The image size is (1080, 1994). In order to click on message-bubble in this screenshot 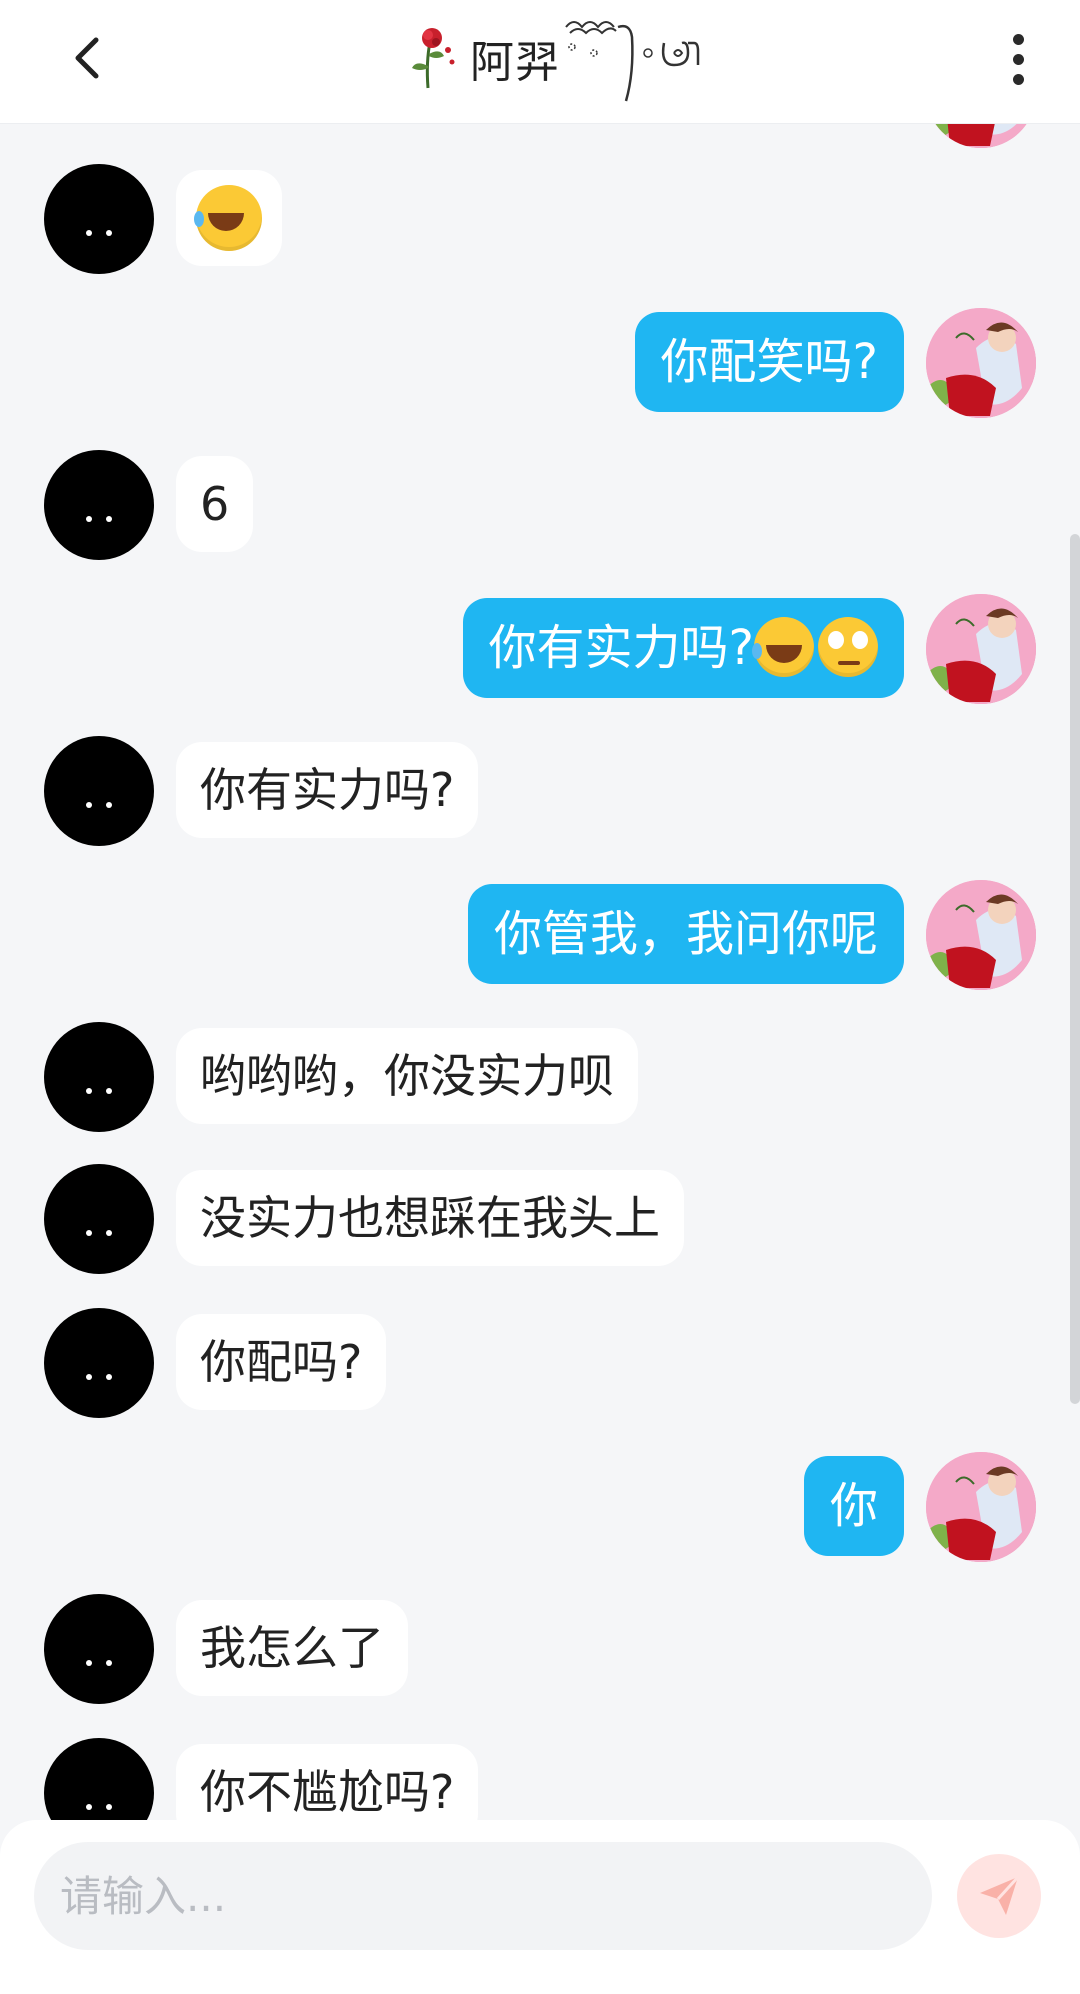, I will do `click(229, 218)`.